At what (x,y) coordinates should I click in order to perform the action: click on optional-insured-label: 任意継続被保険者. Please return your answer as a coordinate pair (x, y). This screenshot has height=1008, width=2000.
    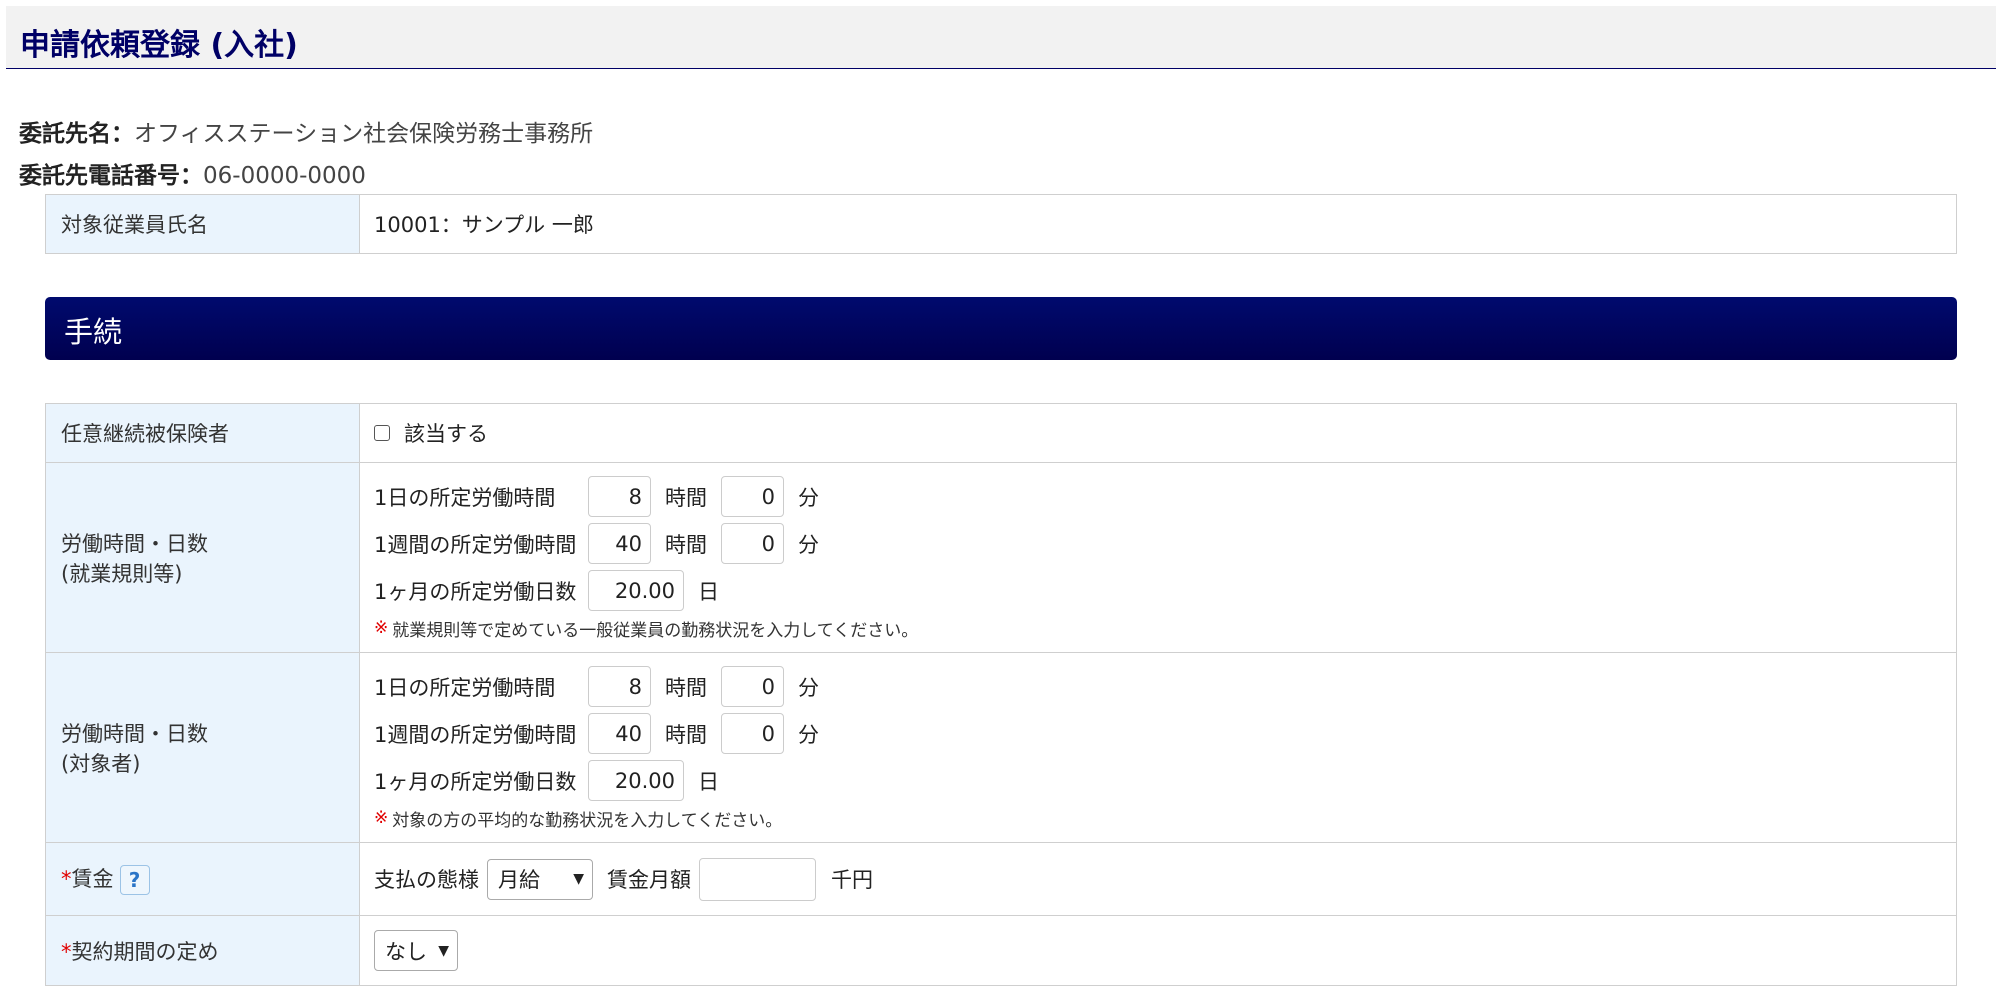
    Looking at the image, I should click on (202, 433).